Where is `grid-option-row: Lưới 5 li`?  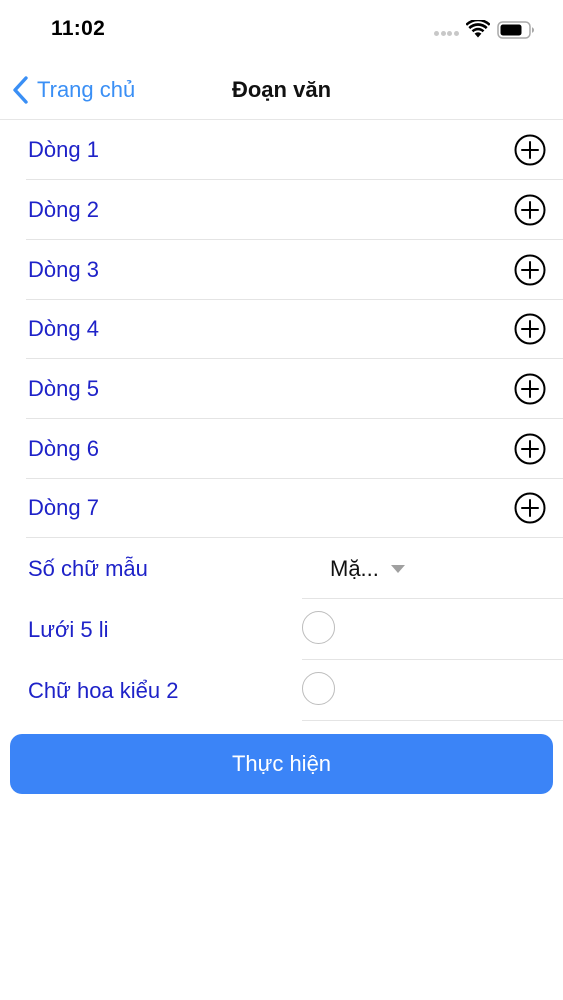
grid-option-row: Lưới 5 li is located at coordinates (281, 629).